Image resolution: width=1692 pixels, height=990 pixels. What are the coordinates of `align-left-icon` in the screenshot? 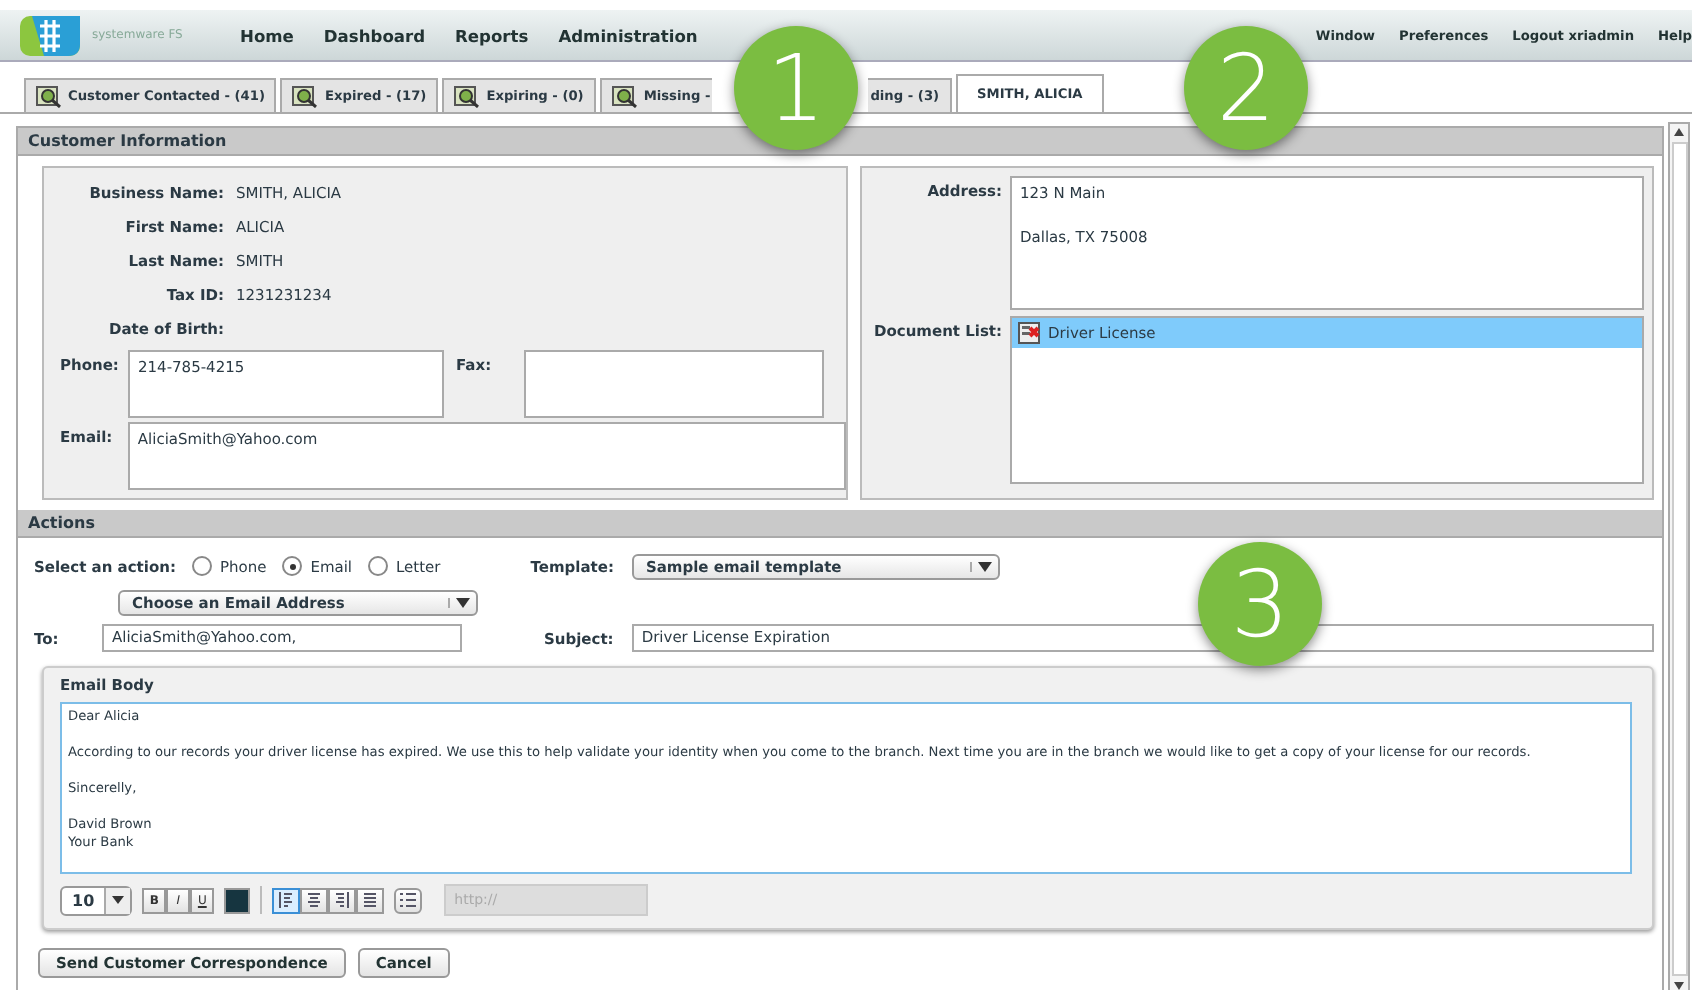 It's located at (286, 900).